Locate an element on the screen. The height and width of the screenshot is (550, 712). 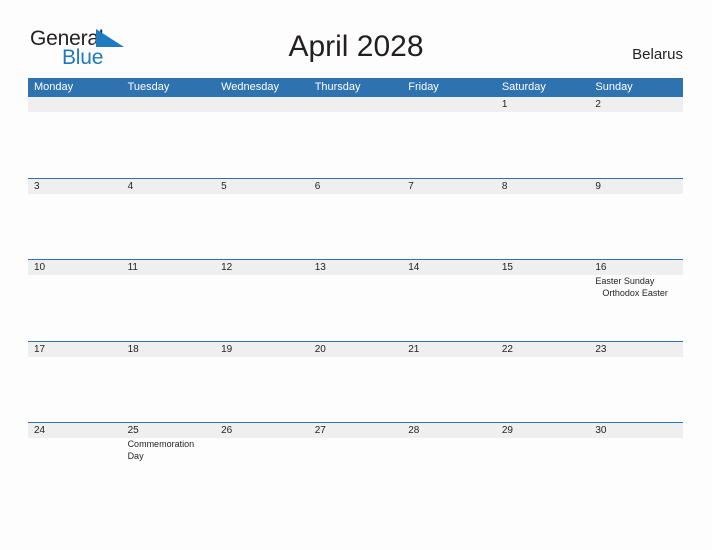
day-number: 5 is located at coordinates (262, 186).